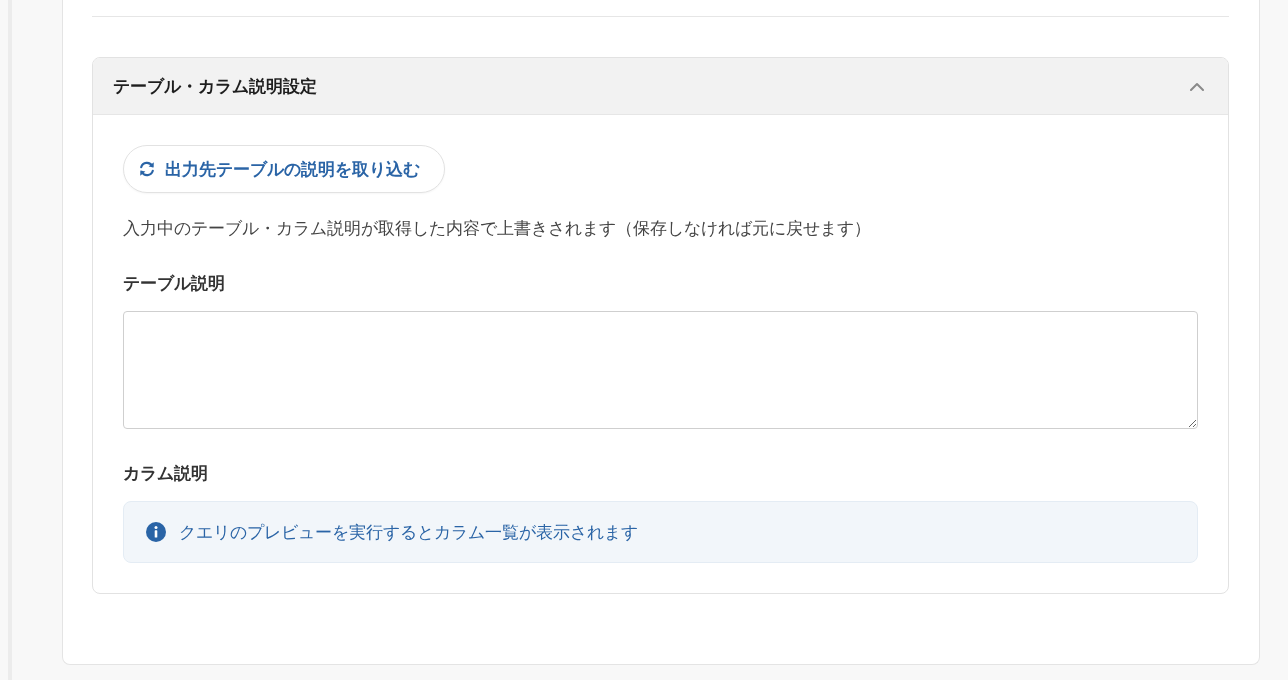 The image size is (1288, 680). Describe the element at coordinates (174, 283) in the screenshot. I see `field-label: テーブル説明` at that location.